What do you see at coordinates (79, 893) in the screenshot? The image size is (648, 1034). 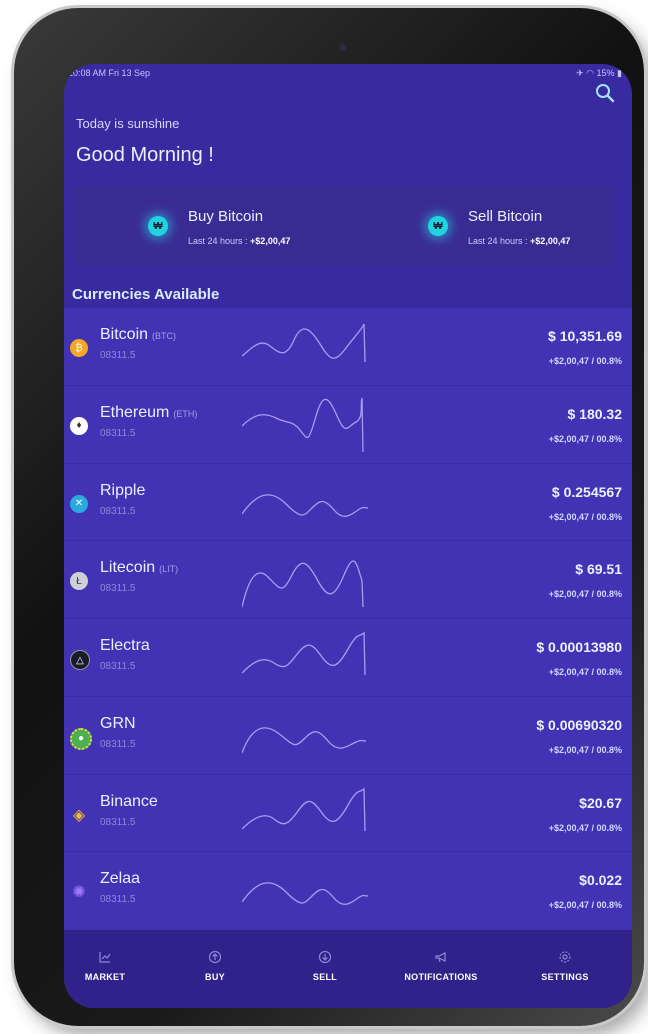 I see `zelaa-icon: ✺` at bounding box center [79, 893].